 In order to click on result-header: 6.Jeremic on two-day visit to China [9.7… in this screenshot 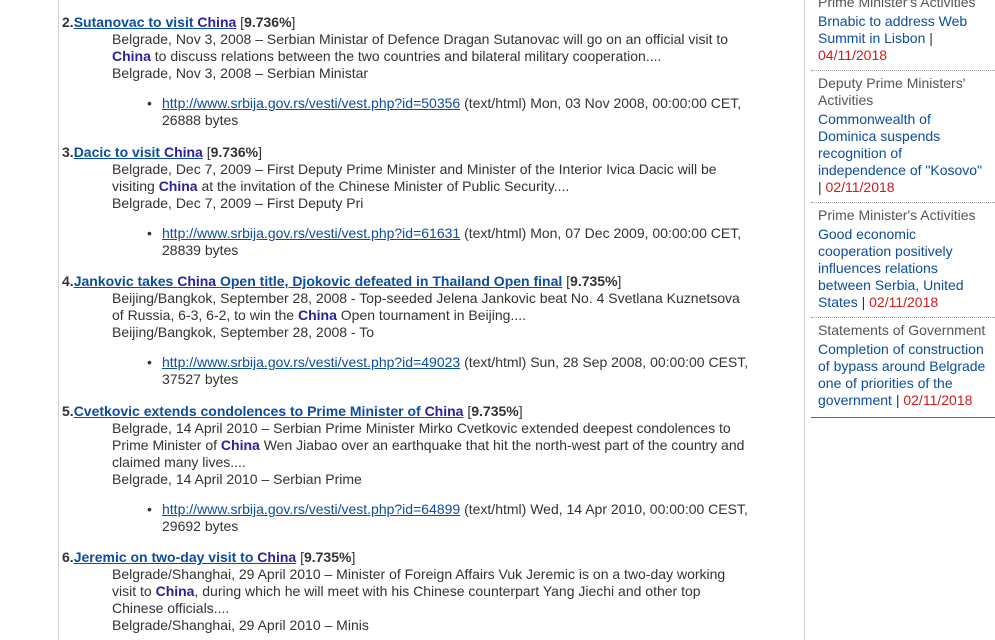, I will do `click(412, 557)`.